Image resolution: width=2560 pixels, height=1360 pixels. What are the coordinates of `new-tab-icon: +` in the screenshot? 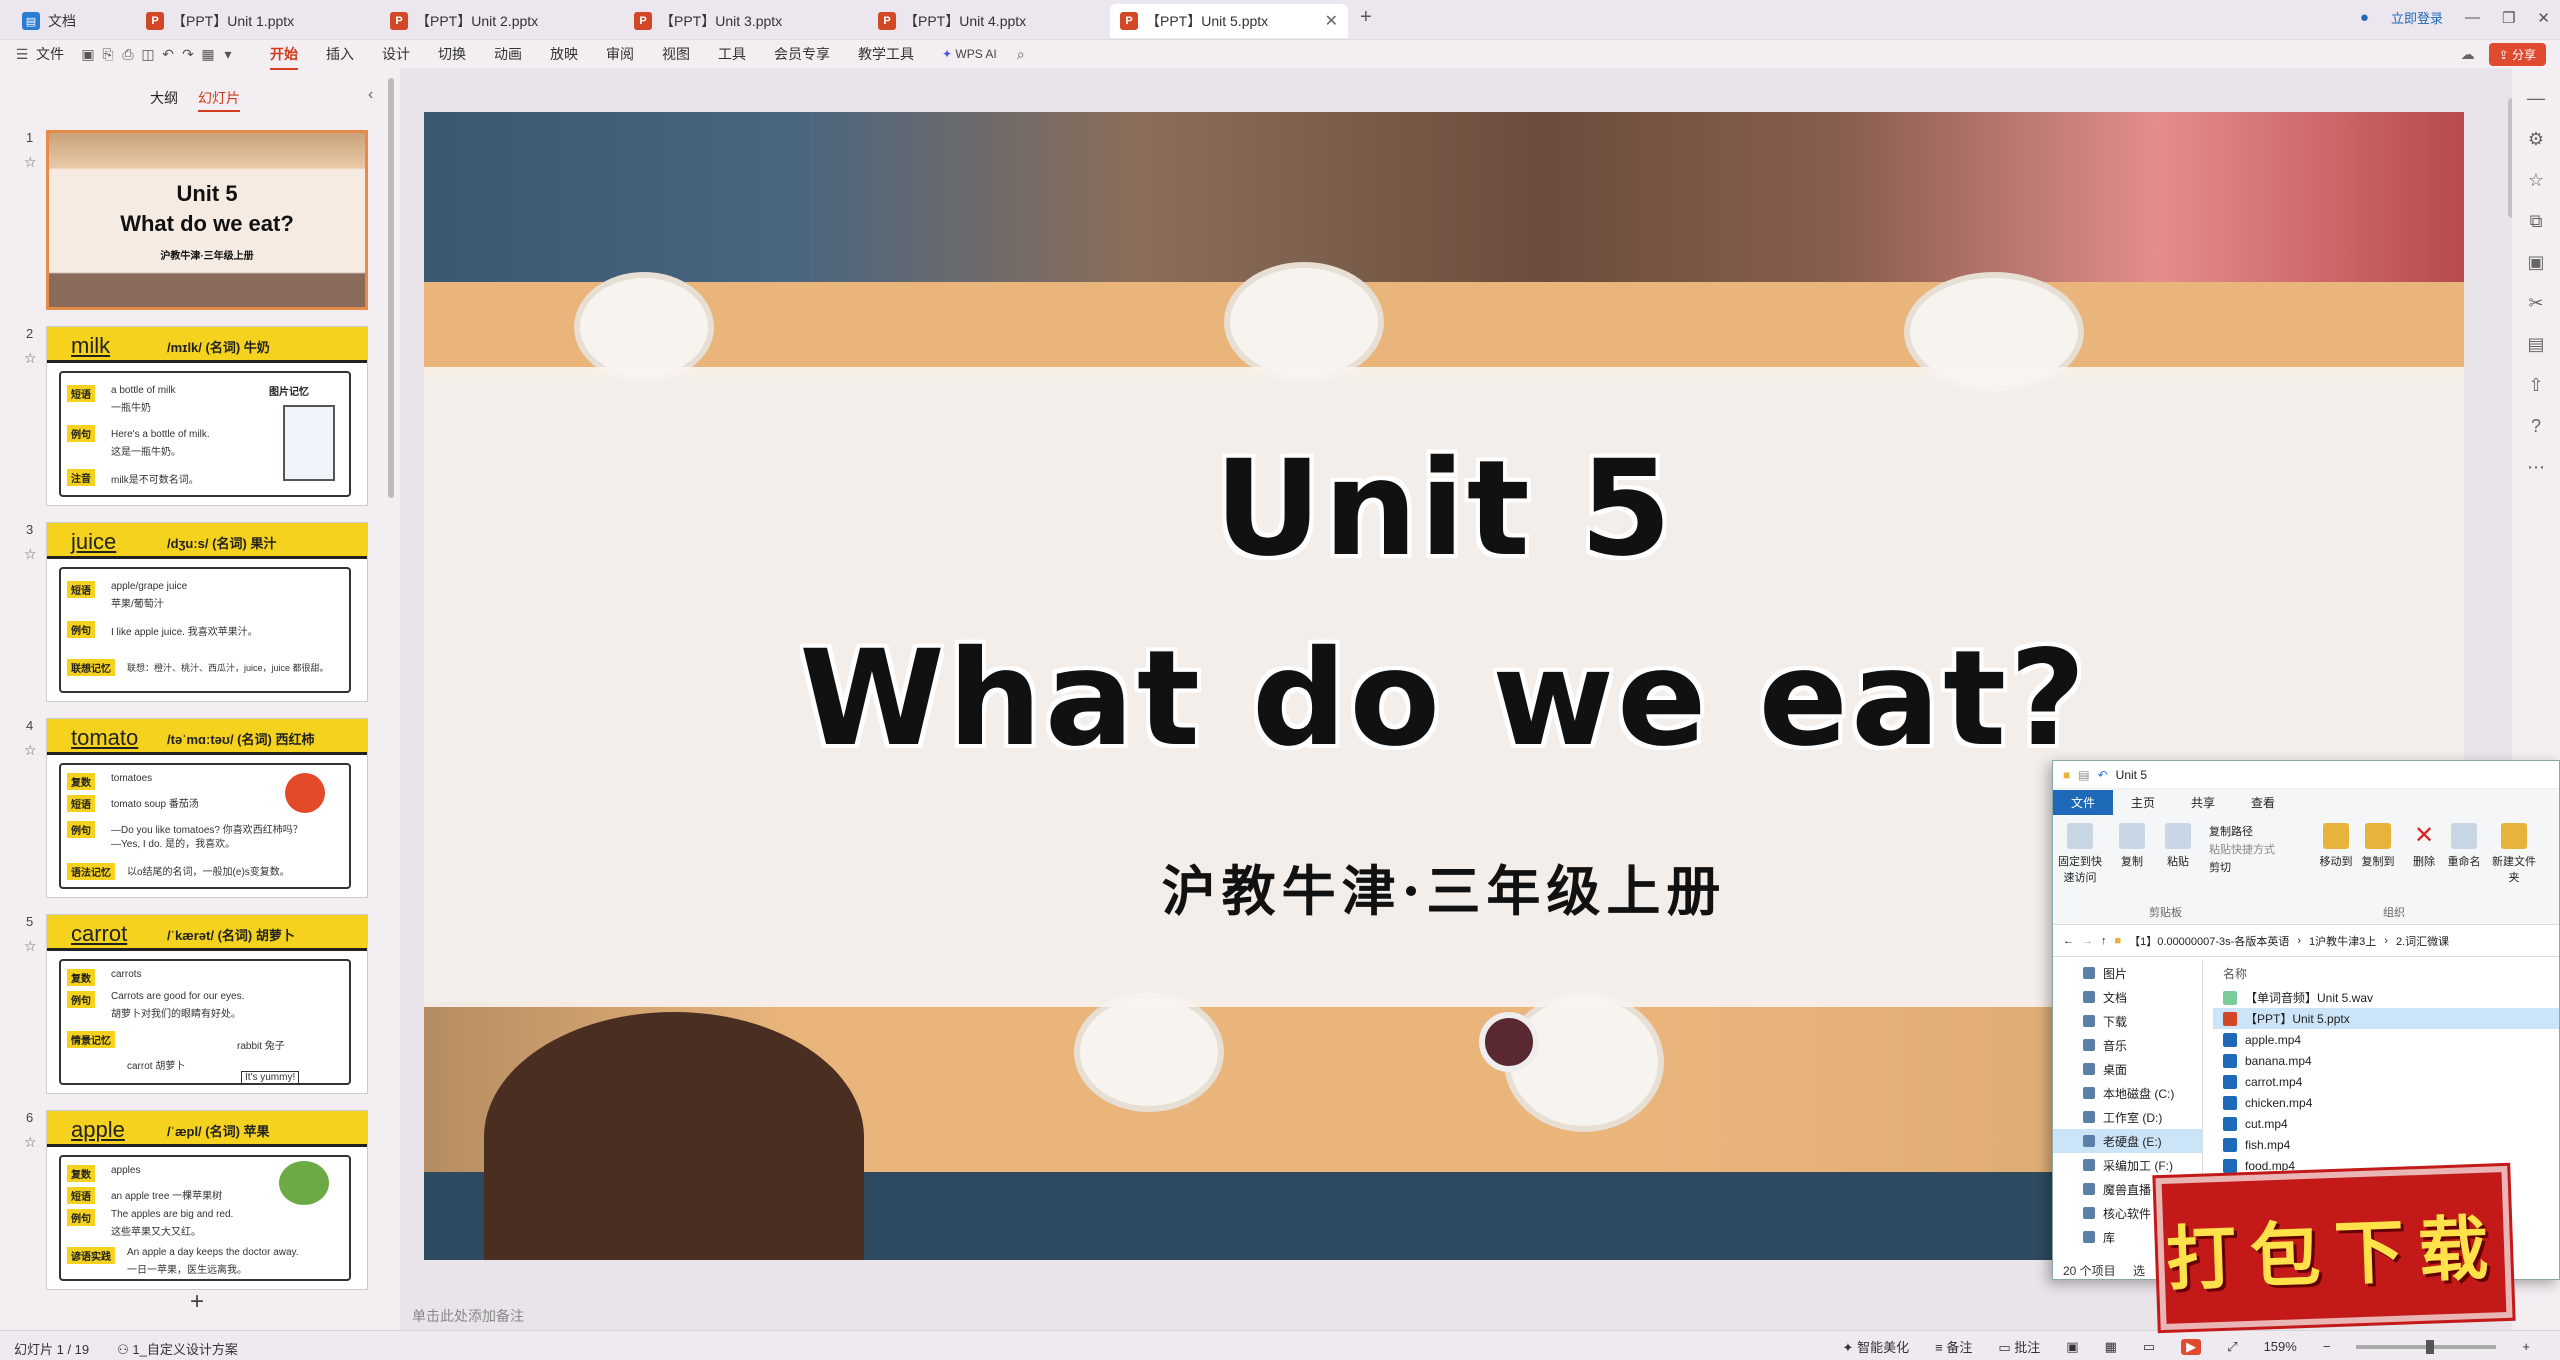 It's located at (1366, 17).